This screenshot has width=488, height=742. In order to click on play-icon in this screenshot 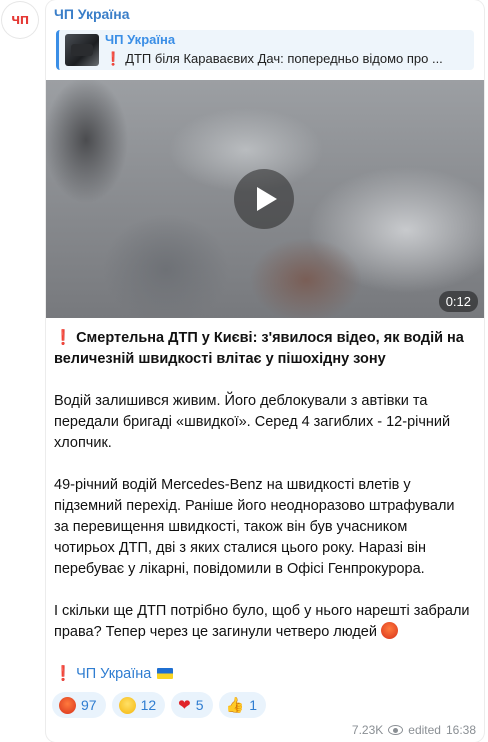, I will do `click(266, 199)`.